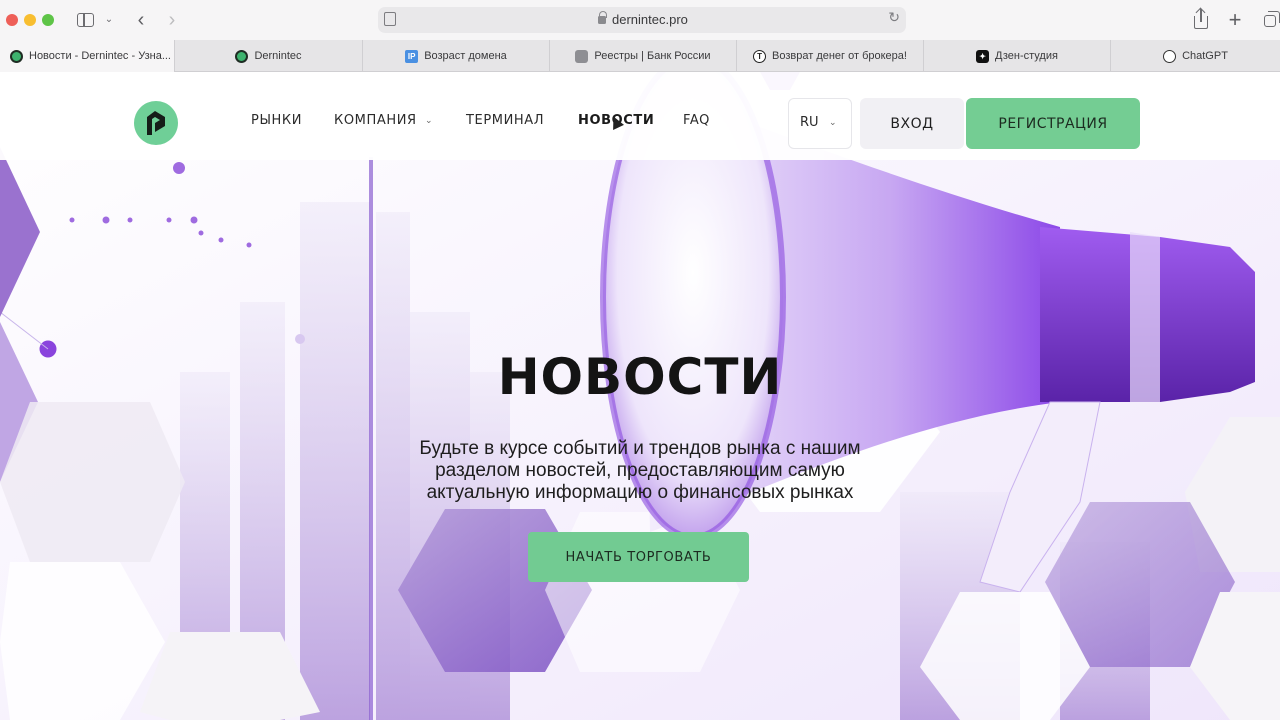 The width and height of the screenshot is (1280, 720). What do you see at coordinates (30, 20) in the screenshot?
I see `minimize-window-button` at bounding box center [30, 20].